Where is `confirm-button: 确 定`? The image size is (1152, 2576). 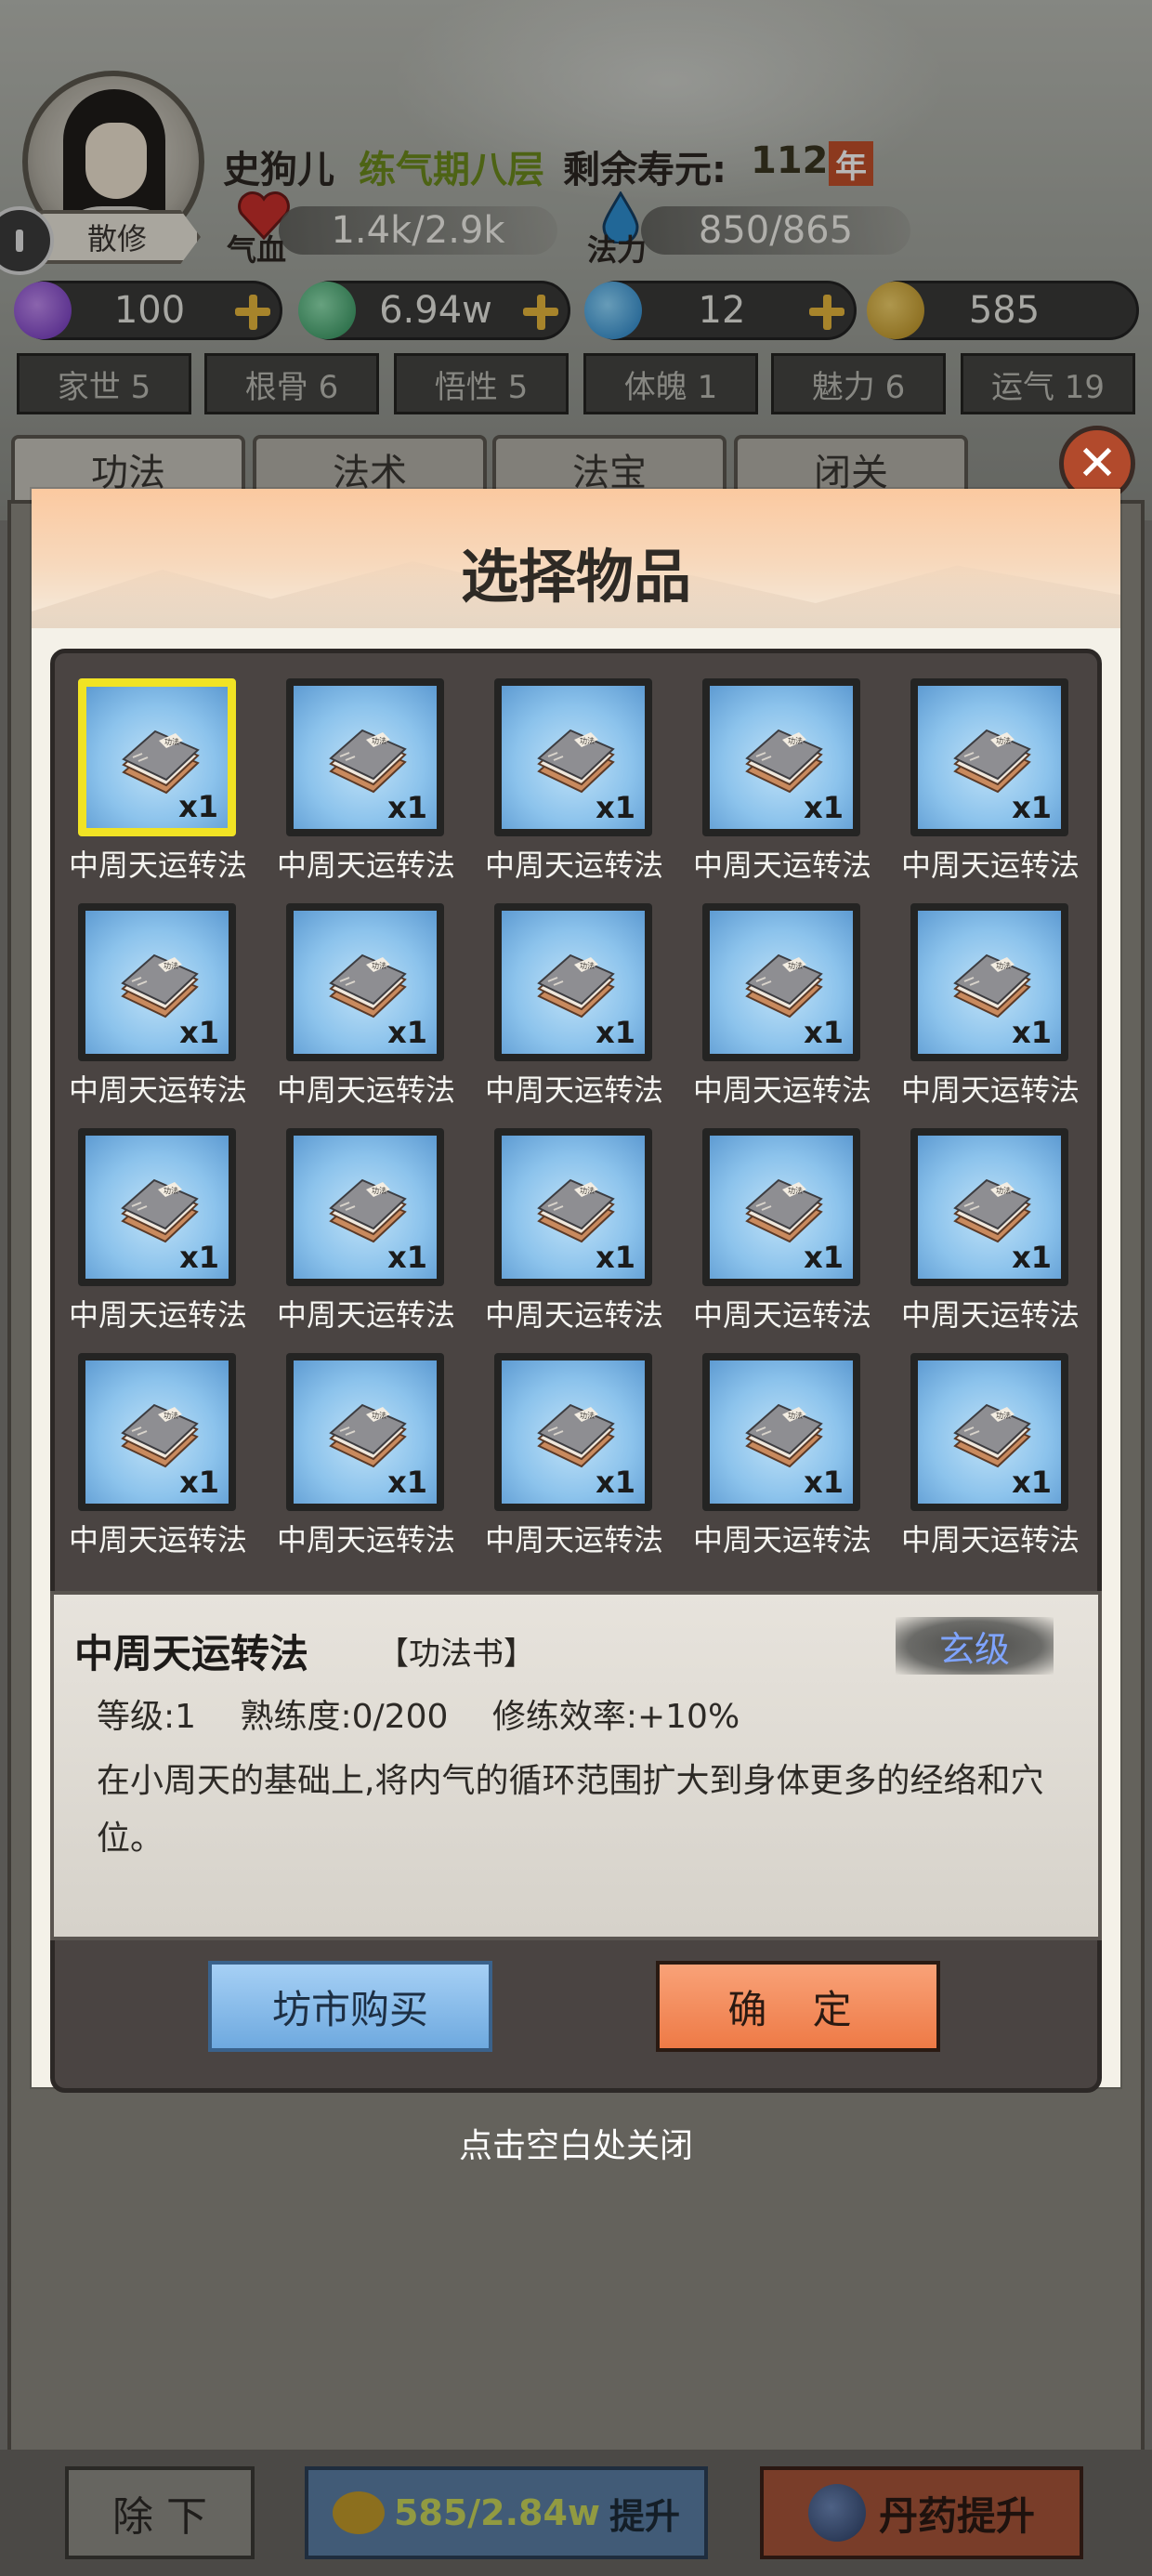
confirm-button: 确 定 is located at coordinates (798, 2006).